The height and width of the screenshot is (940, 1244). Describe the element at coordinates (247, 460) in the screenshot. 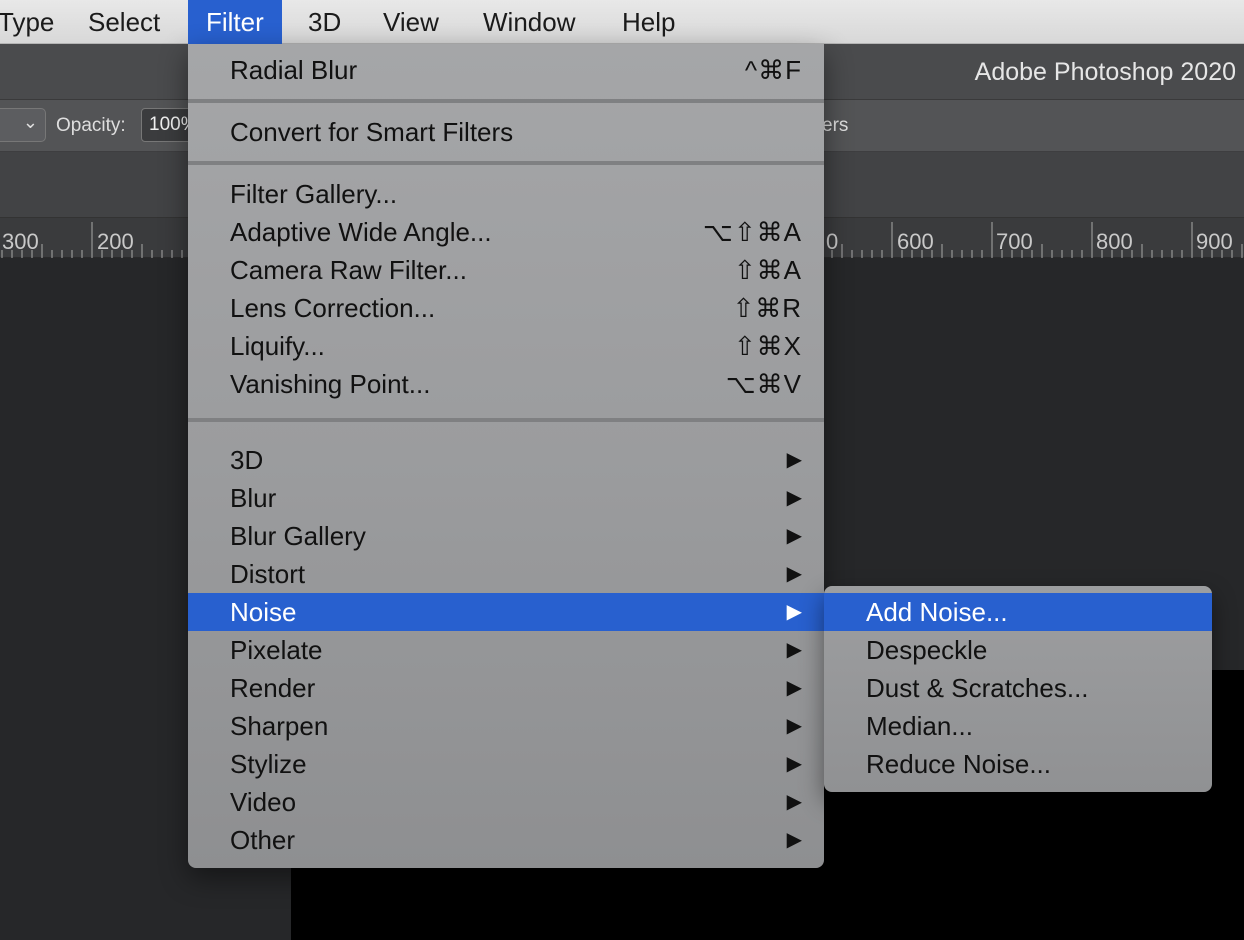

I see `menu-item-label: 3D` at that location.